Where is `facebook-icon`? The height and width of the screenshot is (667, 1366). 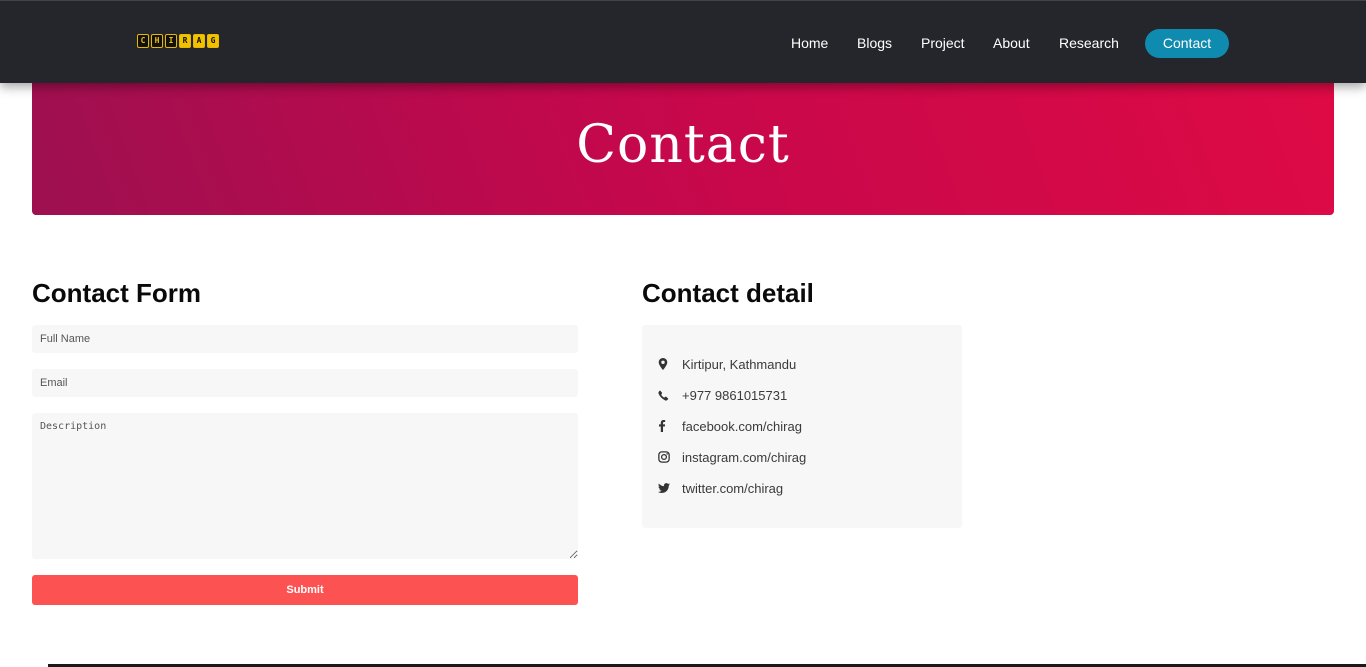 facebook-icon is located at coordinates (670, 426).